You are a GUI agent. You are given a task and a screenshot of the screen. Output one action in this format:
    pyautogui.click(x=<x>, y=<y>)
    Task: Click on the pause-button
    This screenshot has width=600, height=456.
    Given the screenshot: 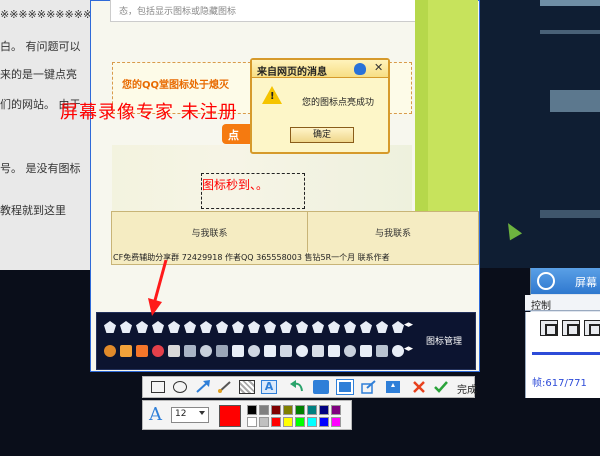 What is the action you would take?
    pyautogui.click(x=549, y=328)
    